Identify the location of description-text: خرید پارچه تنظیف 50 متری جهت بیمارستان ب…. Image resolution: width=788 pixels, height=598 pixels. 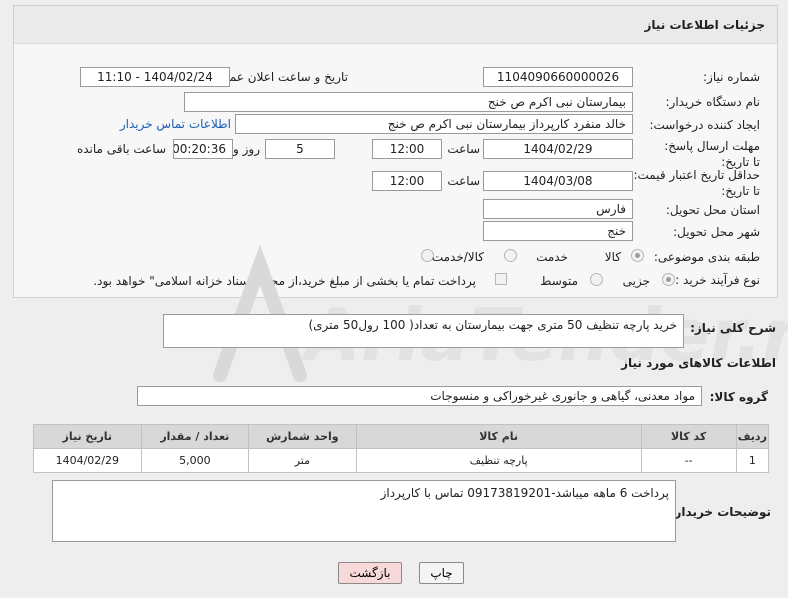
(492, 325).